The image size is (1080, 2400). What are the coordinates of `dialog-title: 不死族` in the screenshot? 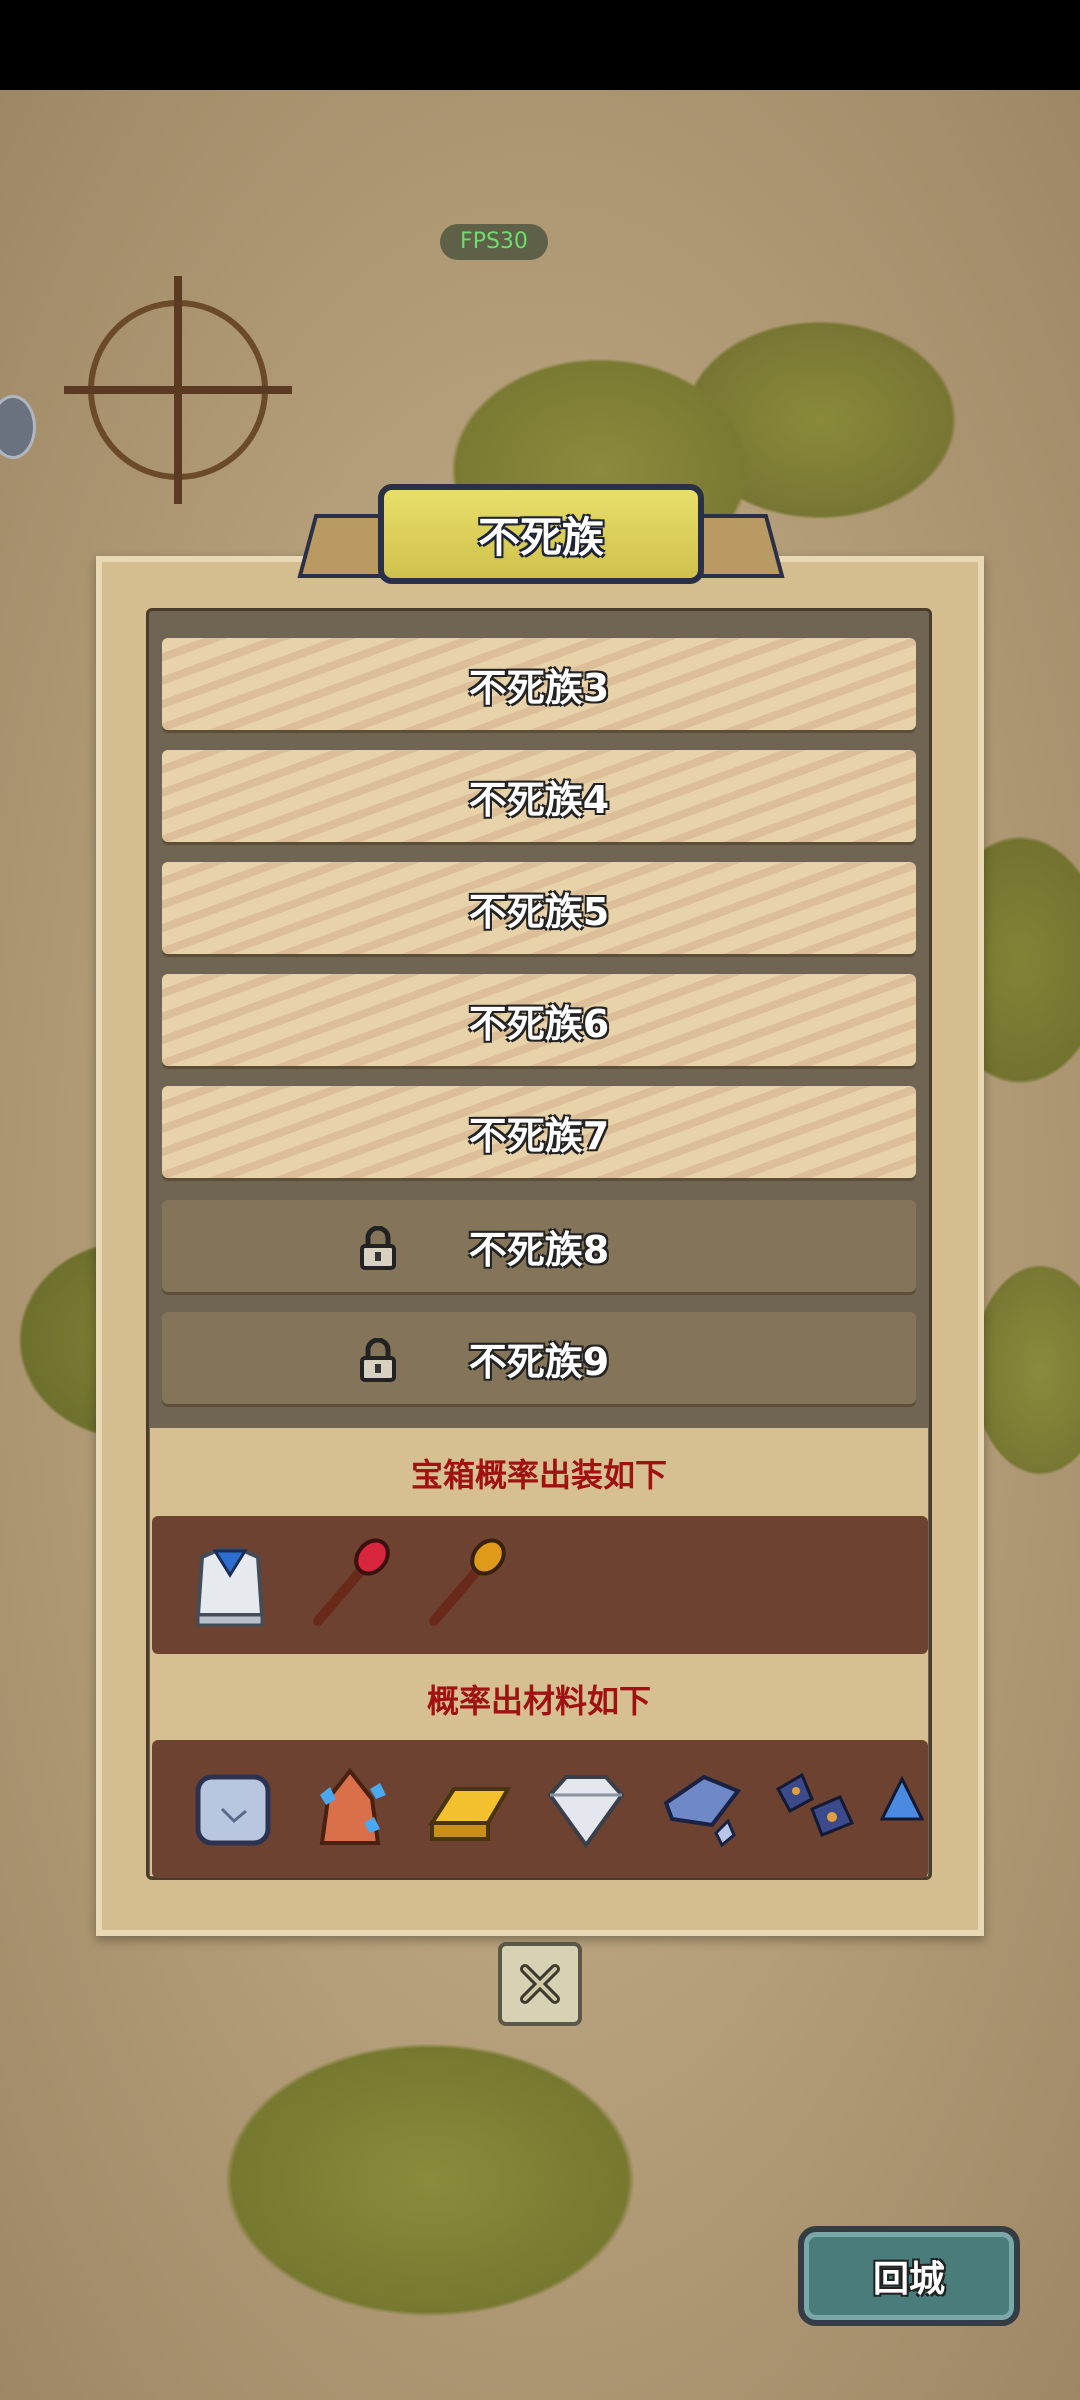 It's located at (540, 537).